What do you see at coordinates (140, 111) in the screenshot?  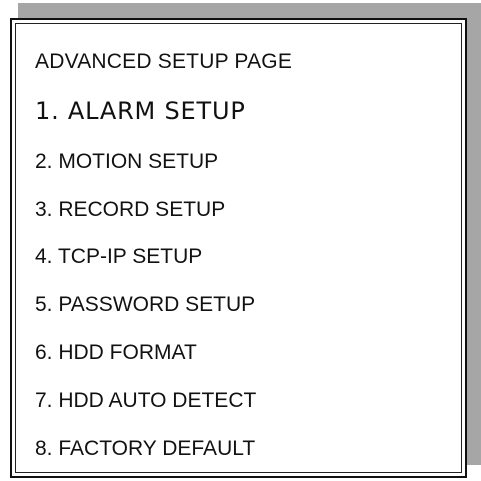 I see `menu-item-alarm-setup: 1. ALARM SETUP` at bounding box center [140, 111].